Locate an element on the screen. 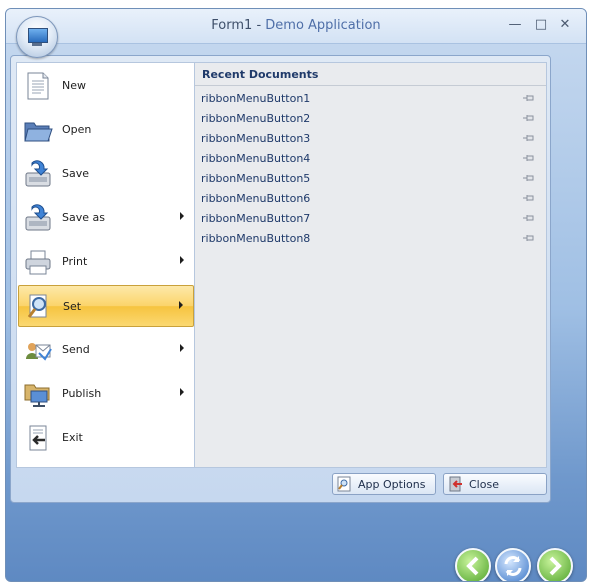 The height and width of the screenshot is (587, 592). refresh-button is located at coordinates (513, 564).